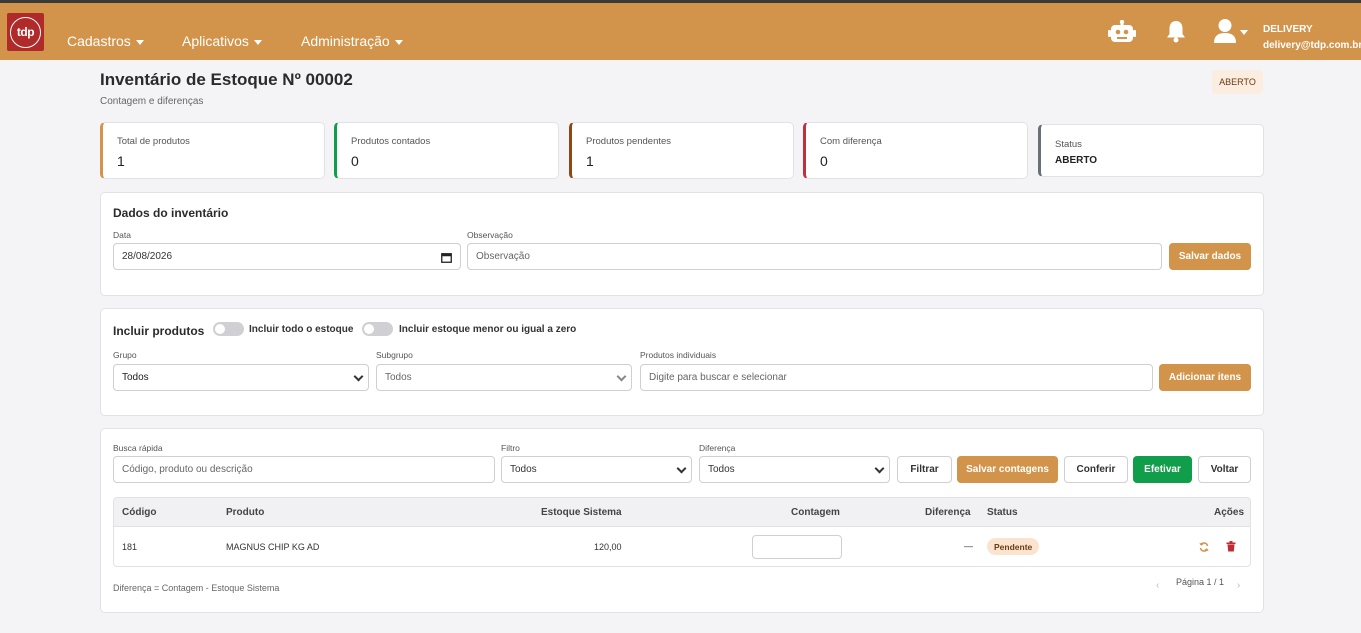  Describe the element at coordinates (130, 547) in the screenshot. I see `cell-codigo: 181` at that location.